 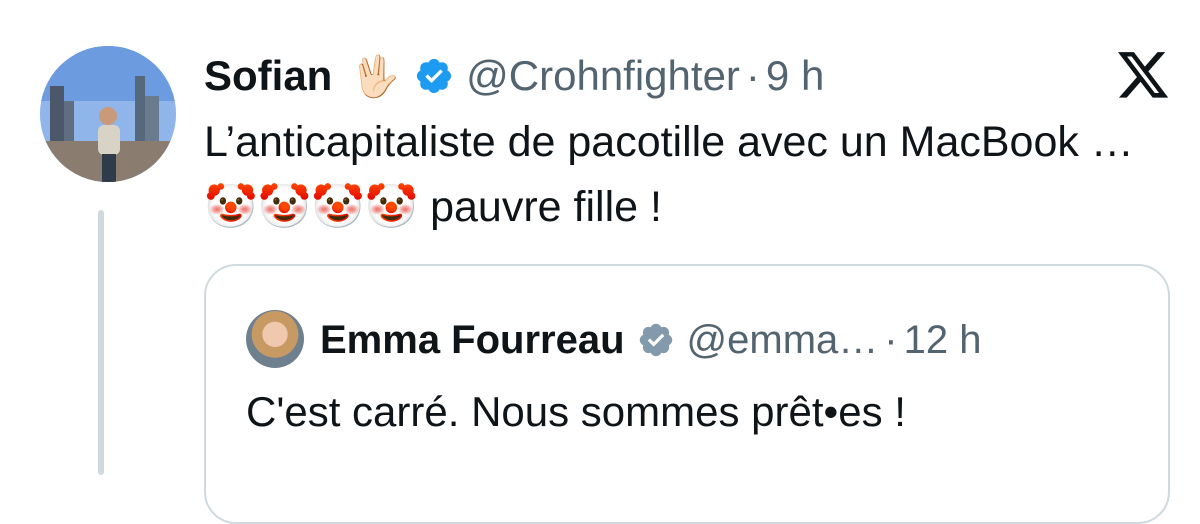 I want to click on avatar-photo, so click(x=108, y=114).